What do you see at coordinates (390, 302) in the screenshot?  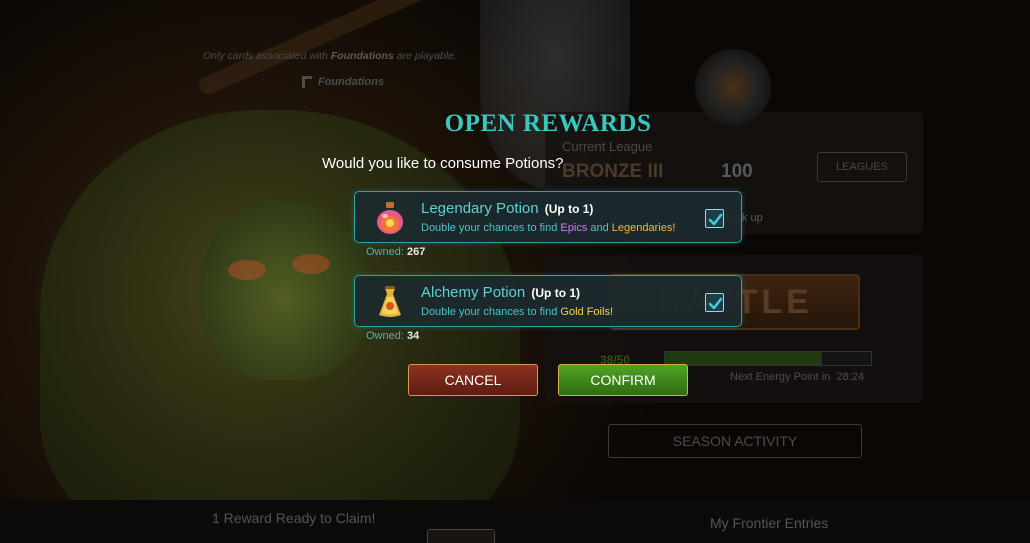 I see `alchemy-potion-icon` at bounding box center [390, 302].